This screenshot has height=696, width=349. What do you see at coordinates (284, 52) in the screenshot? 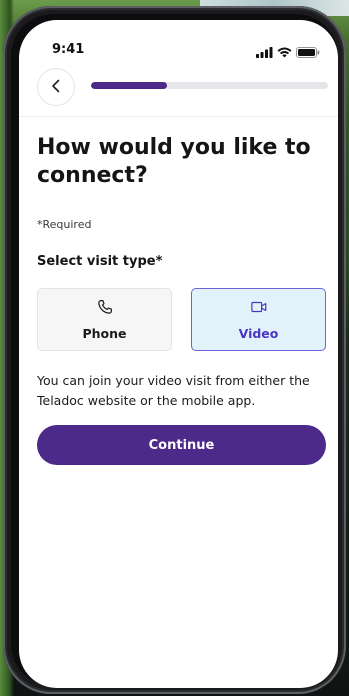
I see `wifi-icon` at bounding box center [284, 52].